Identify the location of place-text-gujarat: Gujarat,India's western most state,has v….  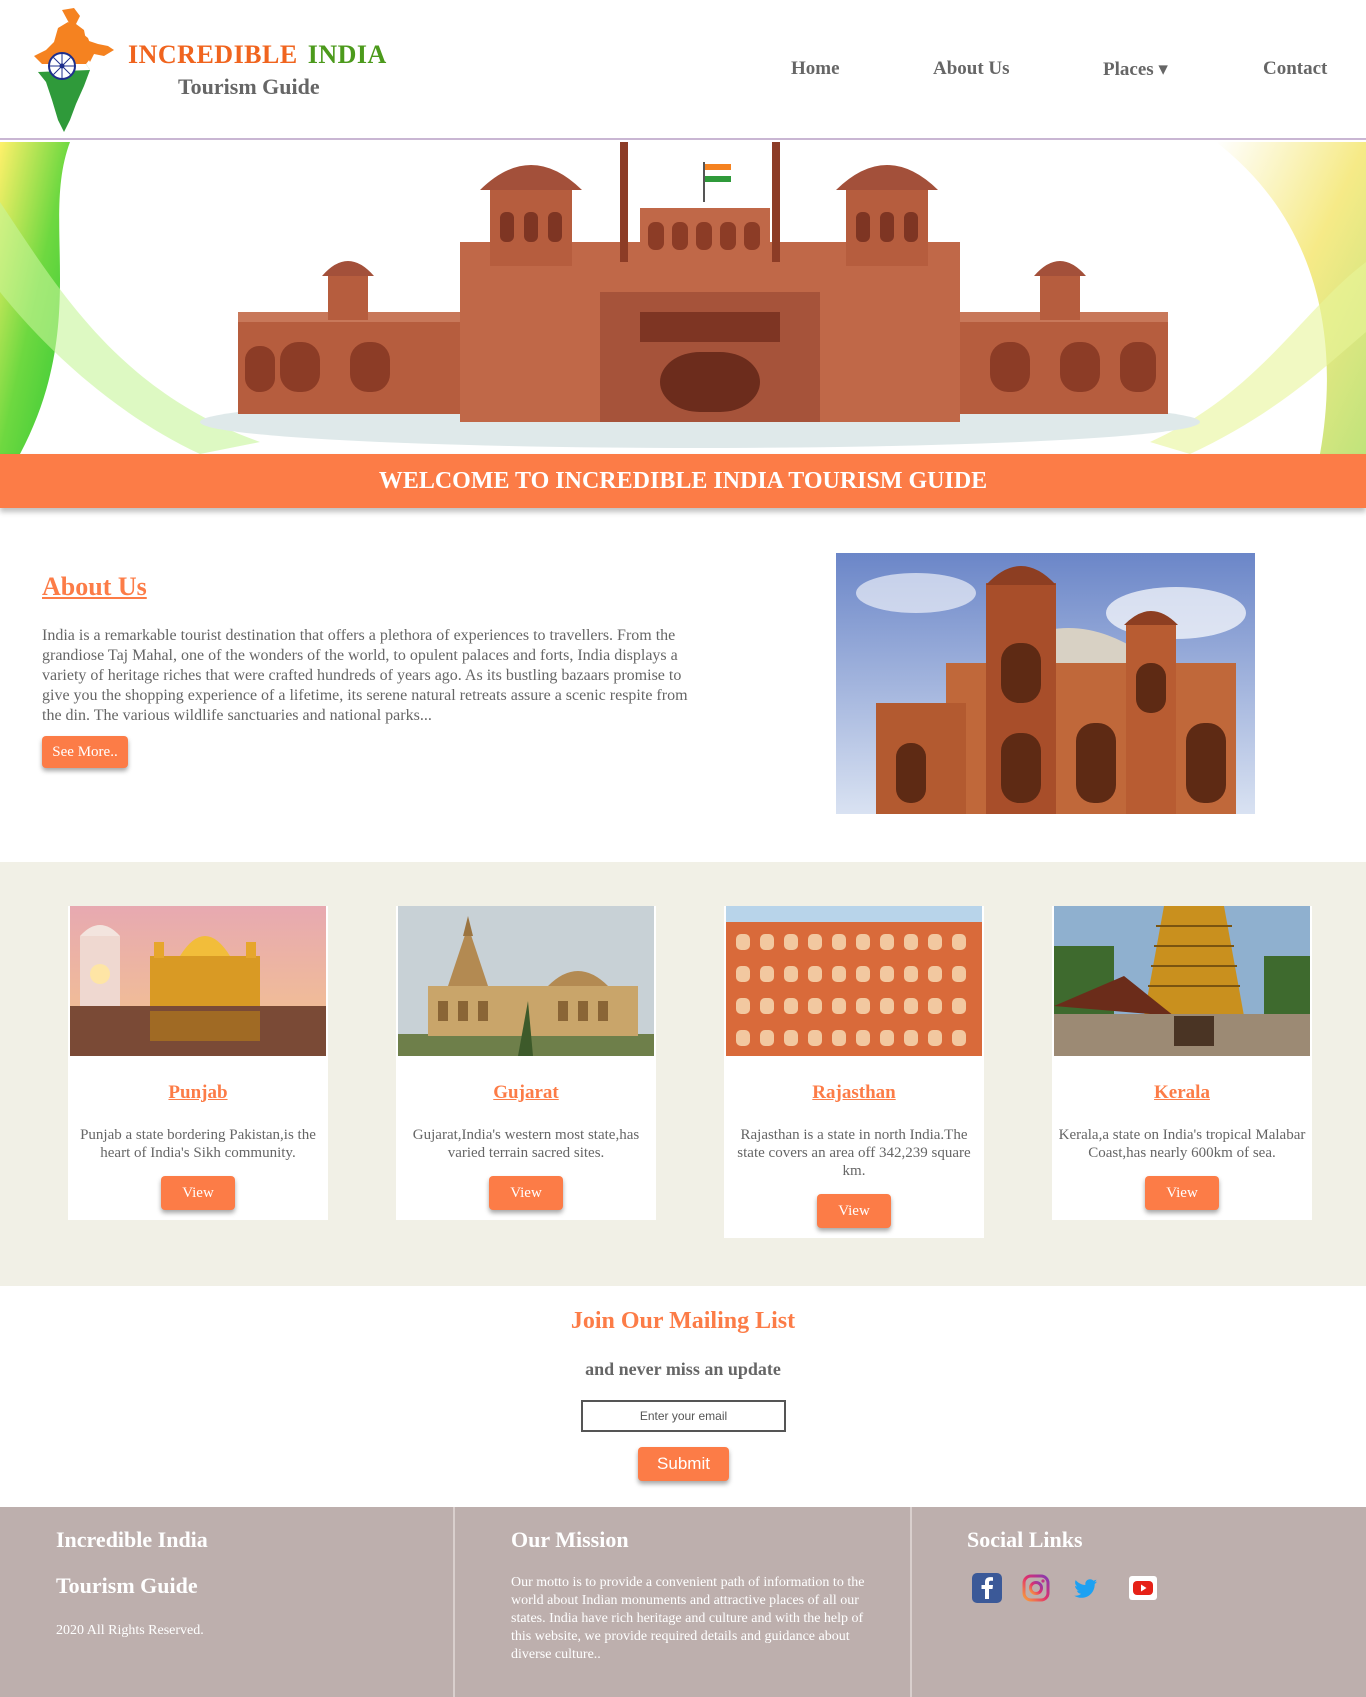
(526, 1144).